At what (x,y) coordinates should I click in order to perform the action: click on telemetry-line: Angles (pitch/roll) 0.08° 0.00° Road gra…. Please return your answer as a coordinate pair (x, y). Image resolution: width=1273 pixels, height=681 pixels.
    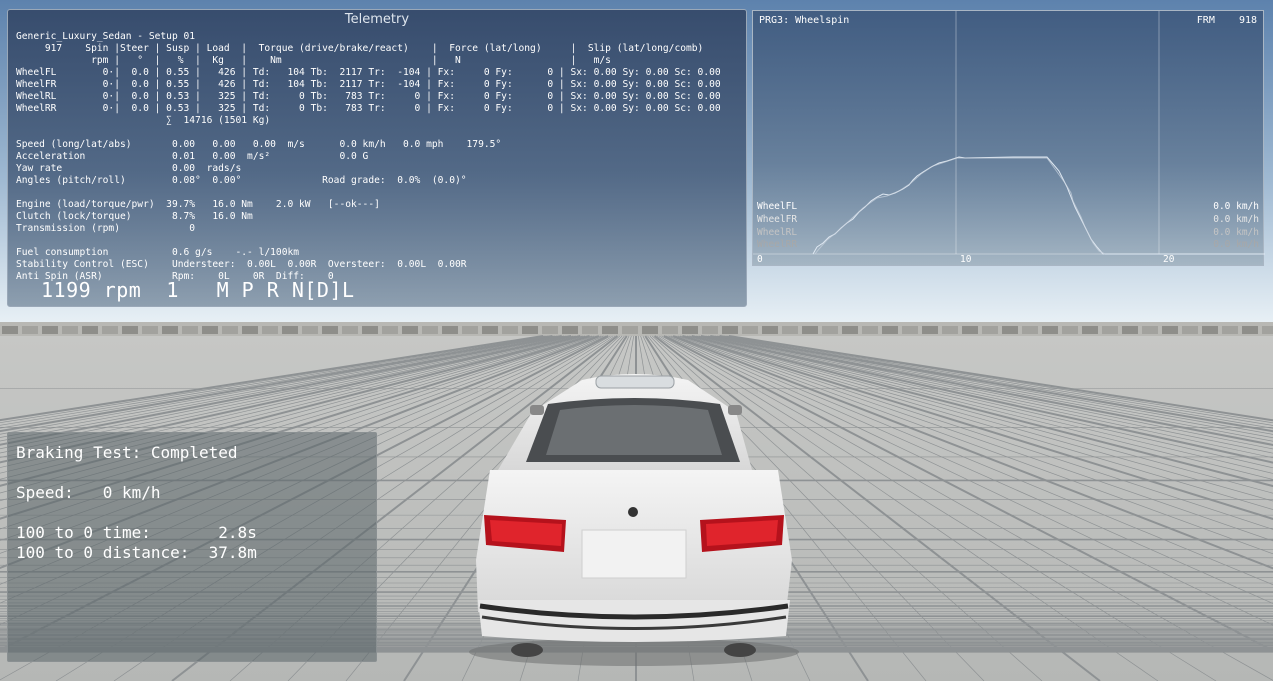
    Looking at the image, I should click on (241, 180).